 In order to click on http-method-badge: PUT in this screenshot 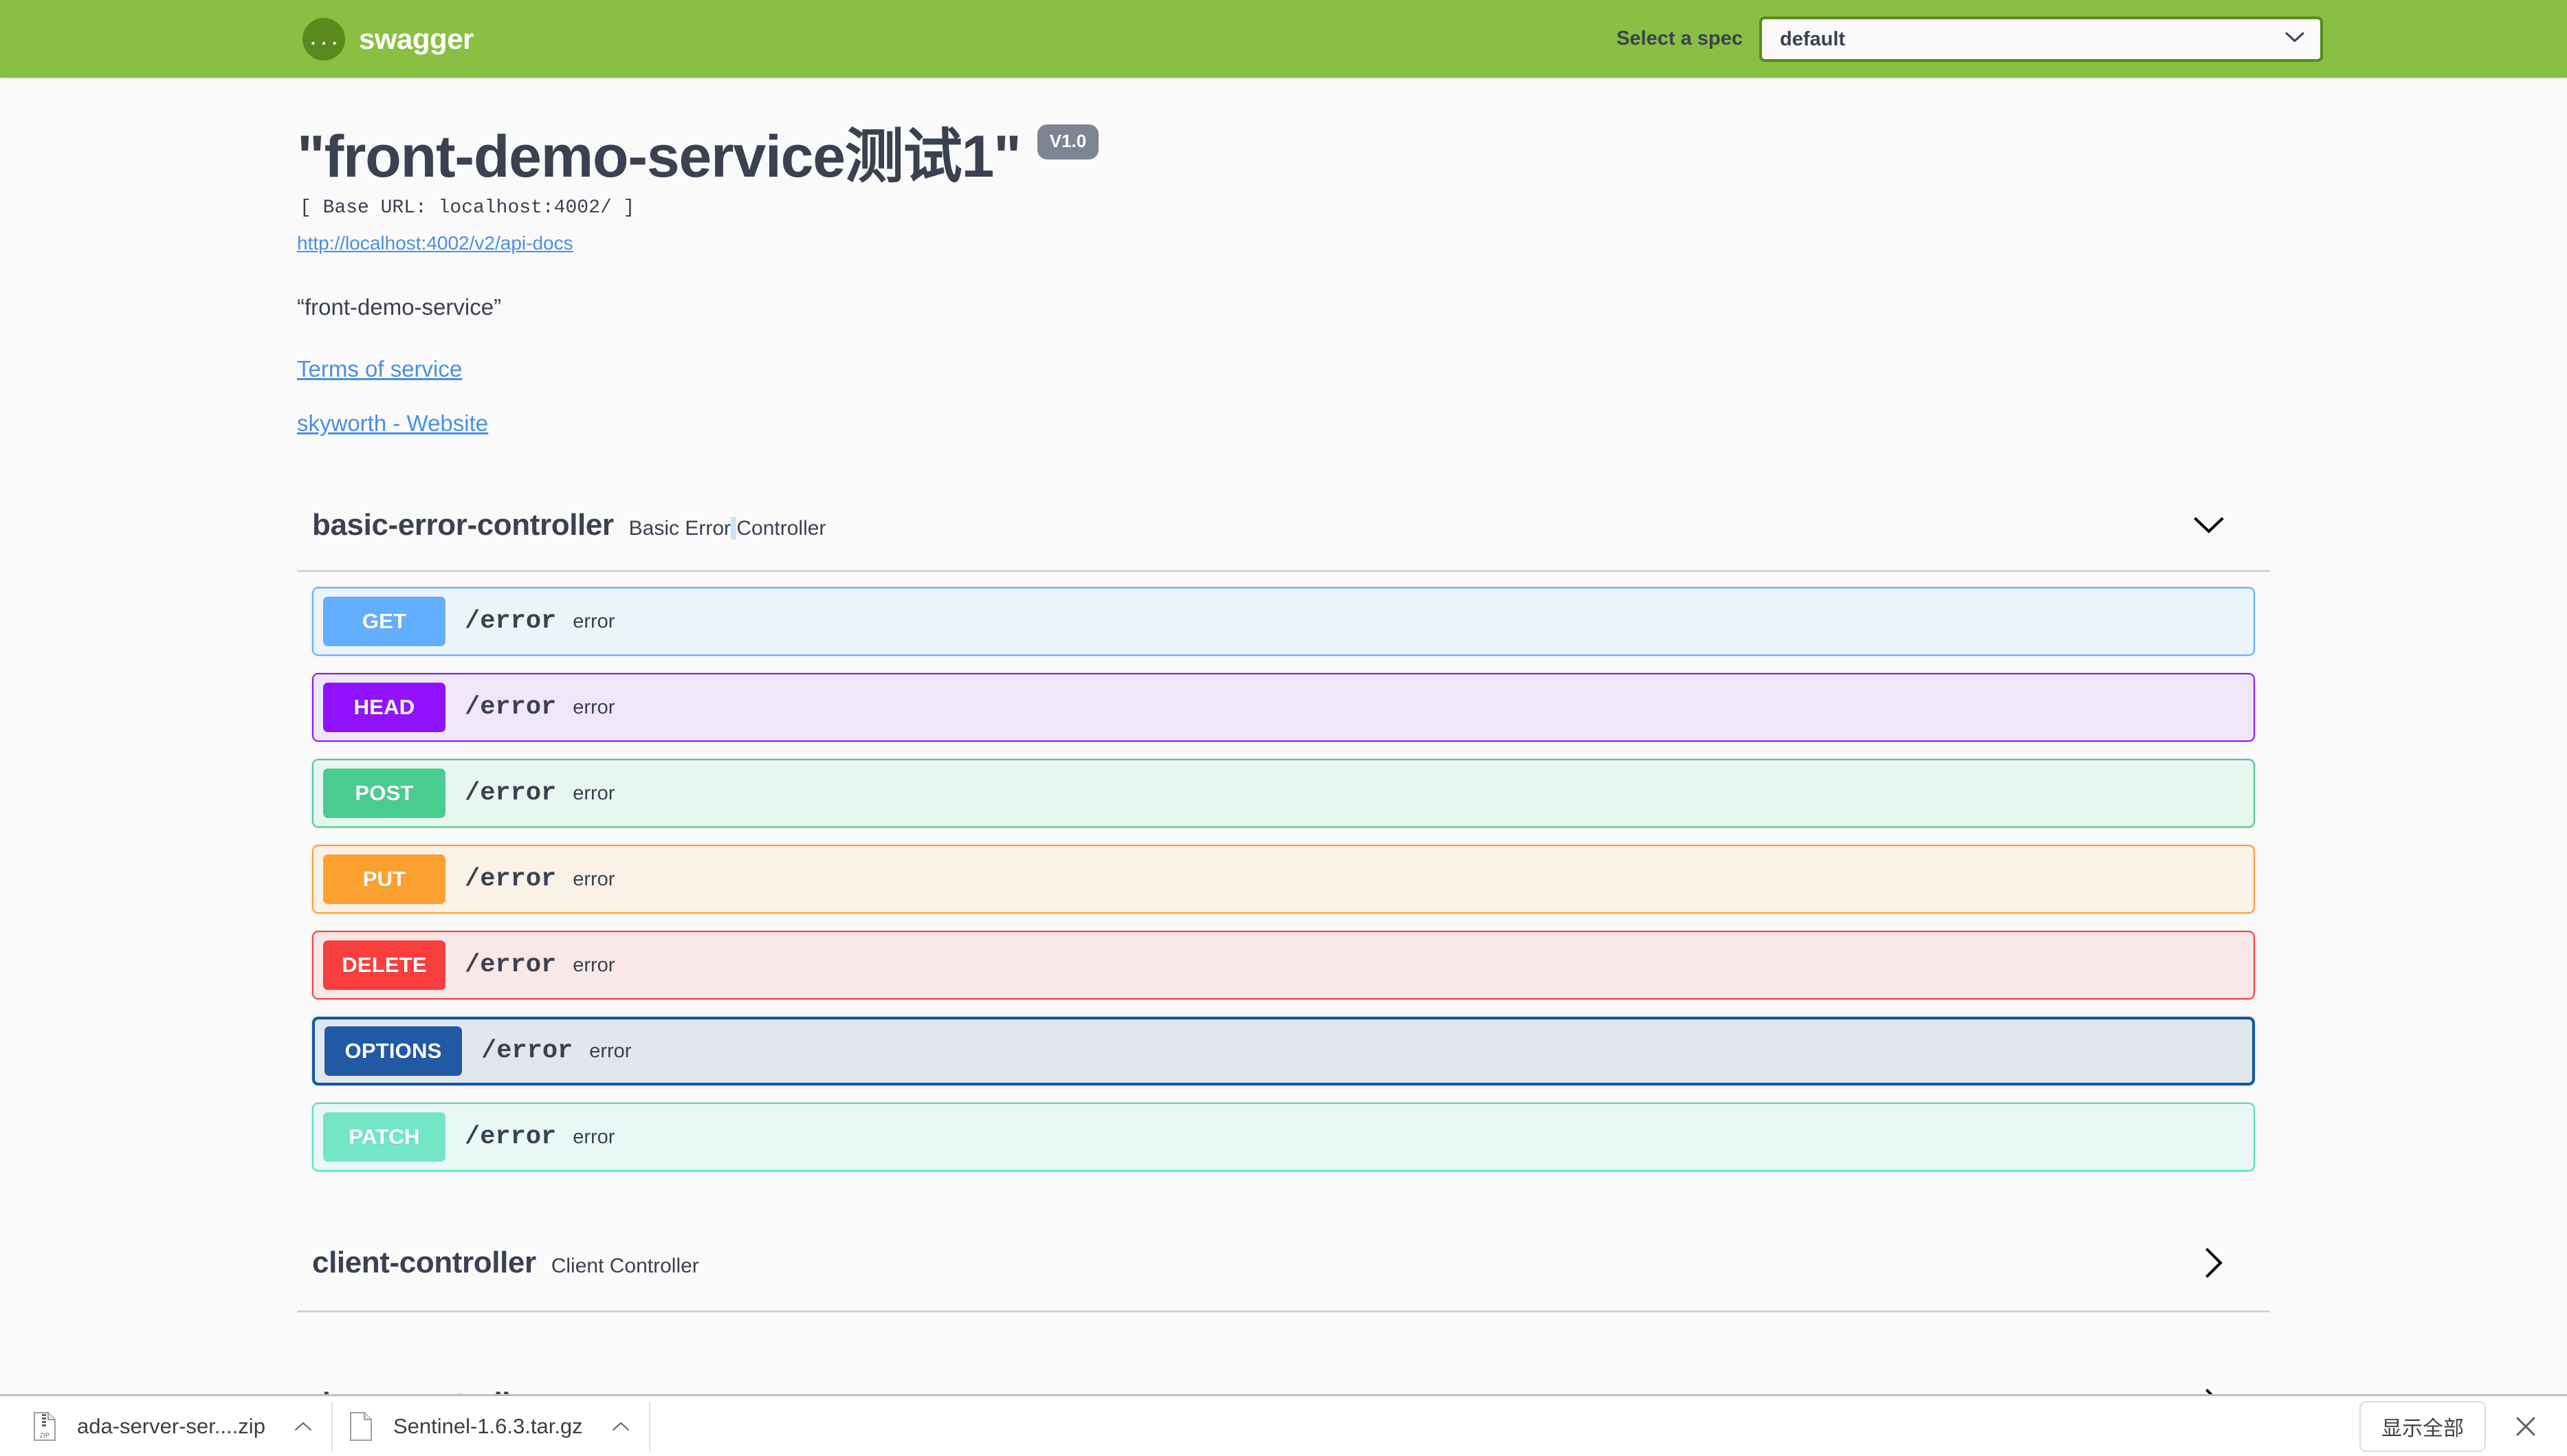, I will do `click(384, 879)`.